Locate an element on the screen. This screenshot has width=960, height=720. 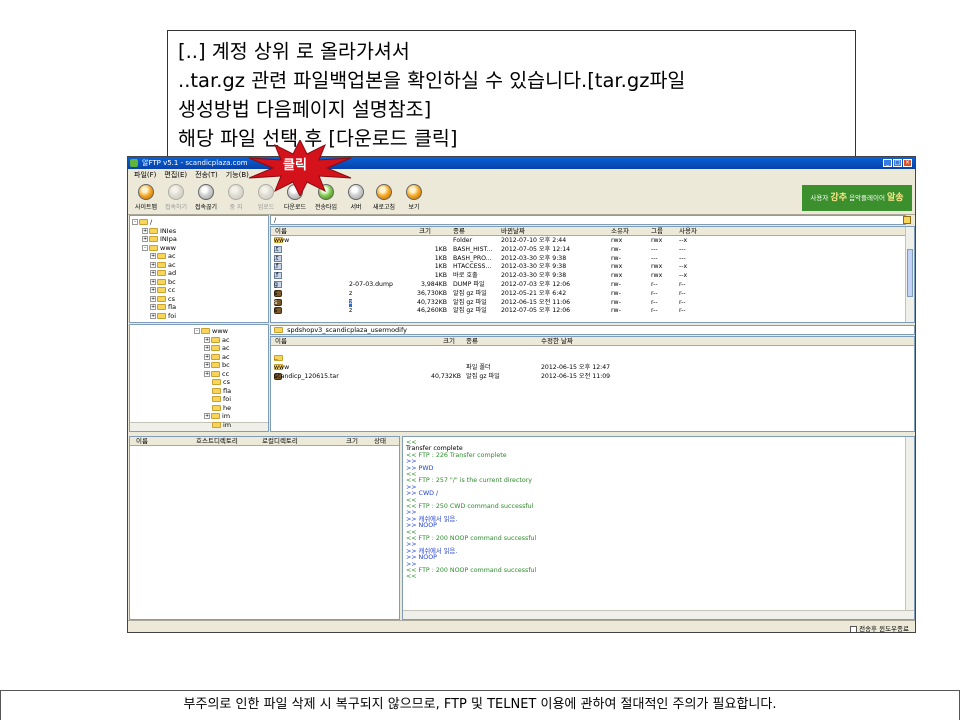
tree-item: foi is located at coordinates (221, 399).